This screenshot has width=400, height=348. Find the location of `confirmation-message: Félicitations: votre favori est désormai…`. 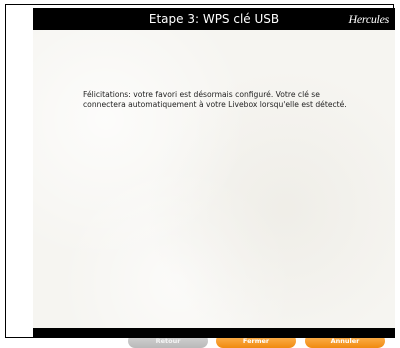

confirmation-message: Félicitations: votre favori est désormai… is located at coordinates (215, 99).